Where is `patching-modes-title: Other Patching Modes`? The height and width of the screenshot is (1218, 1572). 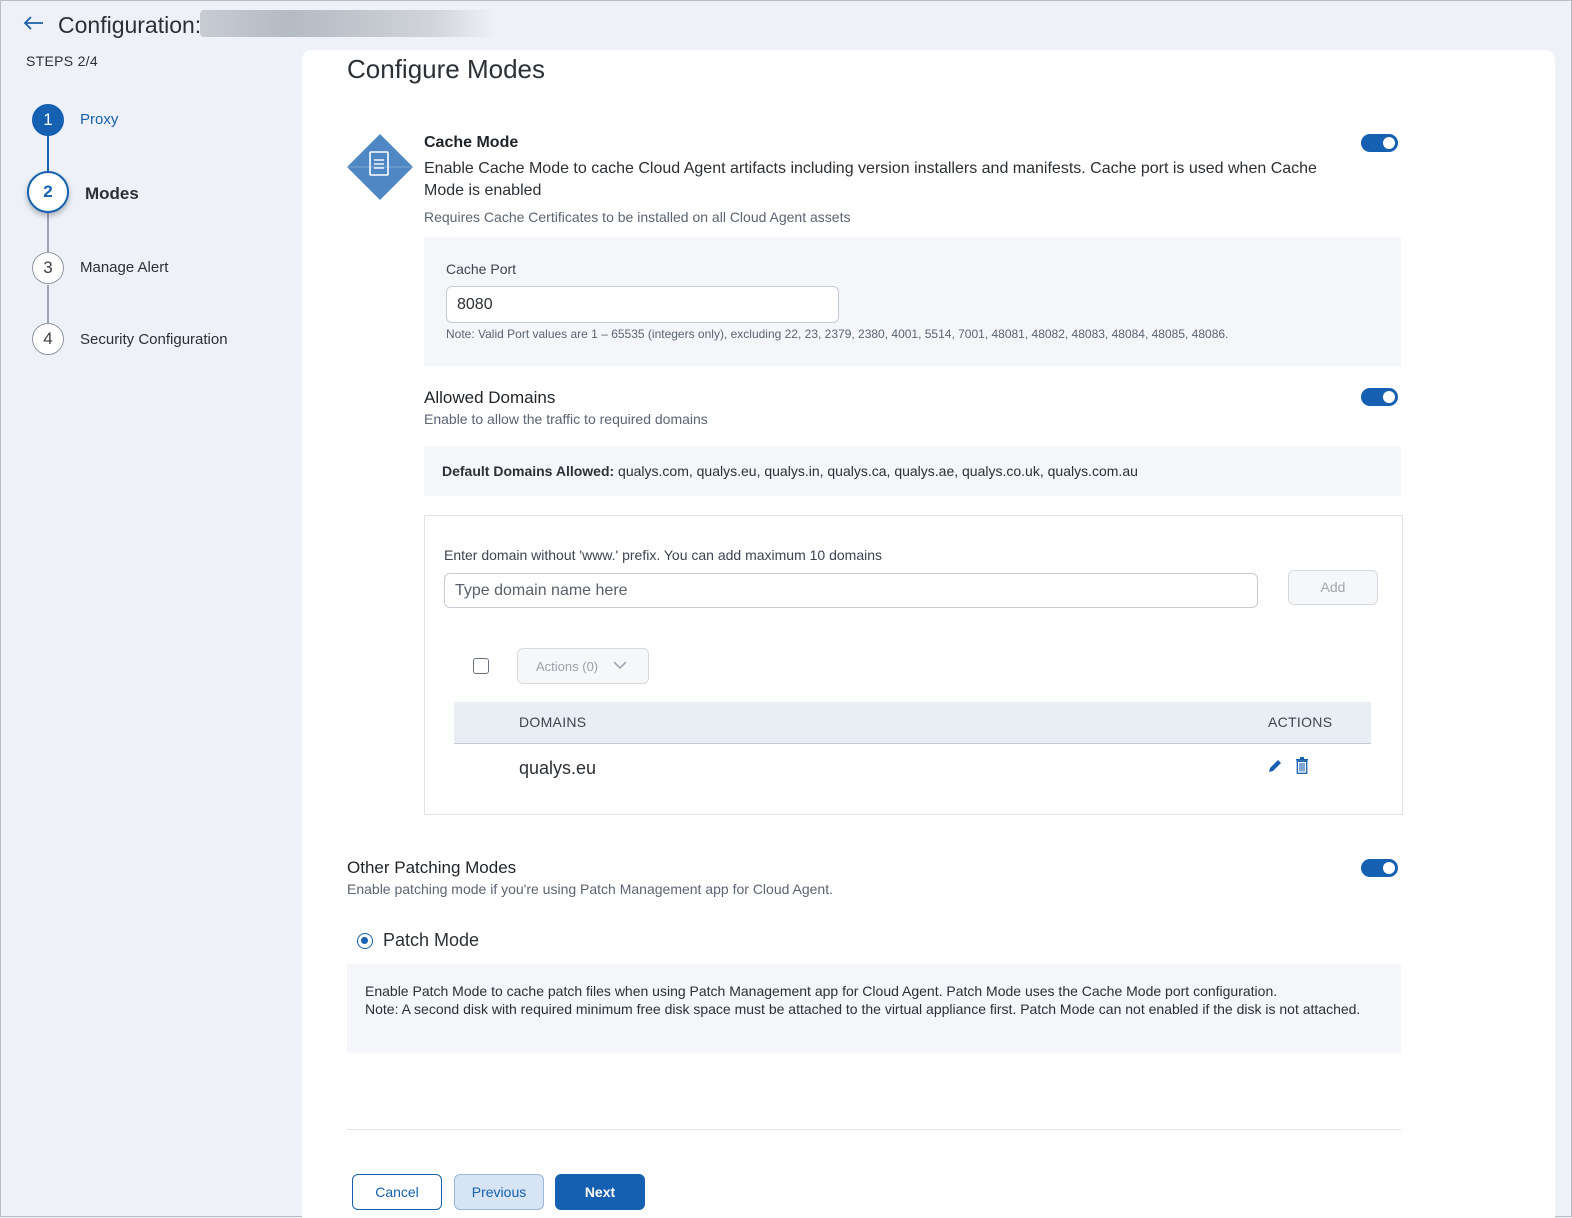 patching-modes-title: Other Patching Modes is located at coordinates (432, 867).